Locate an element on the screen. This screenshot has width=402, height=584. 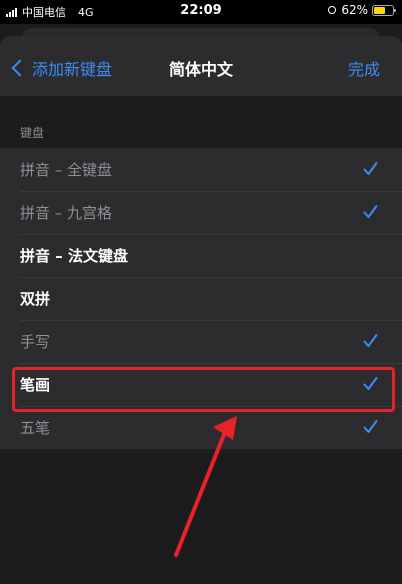
keyboard-item: 双拼 is located at coordinates (201, 298).